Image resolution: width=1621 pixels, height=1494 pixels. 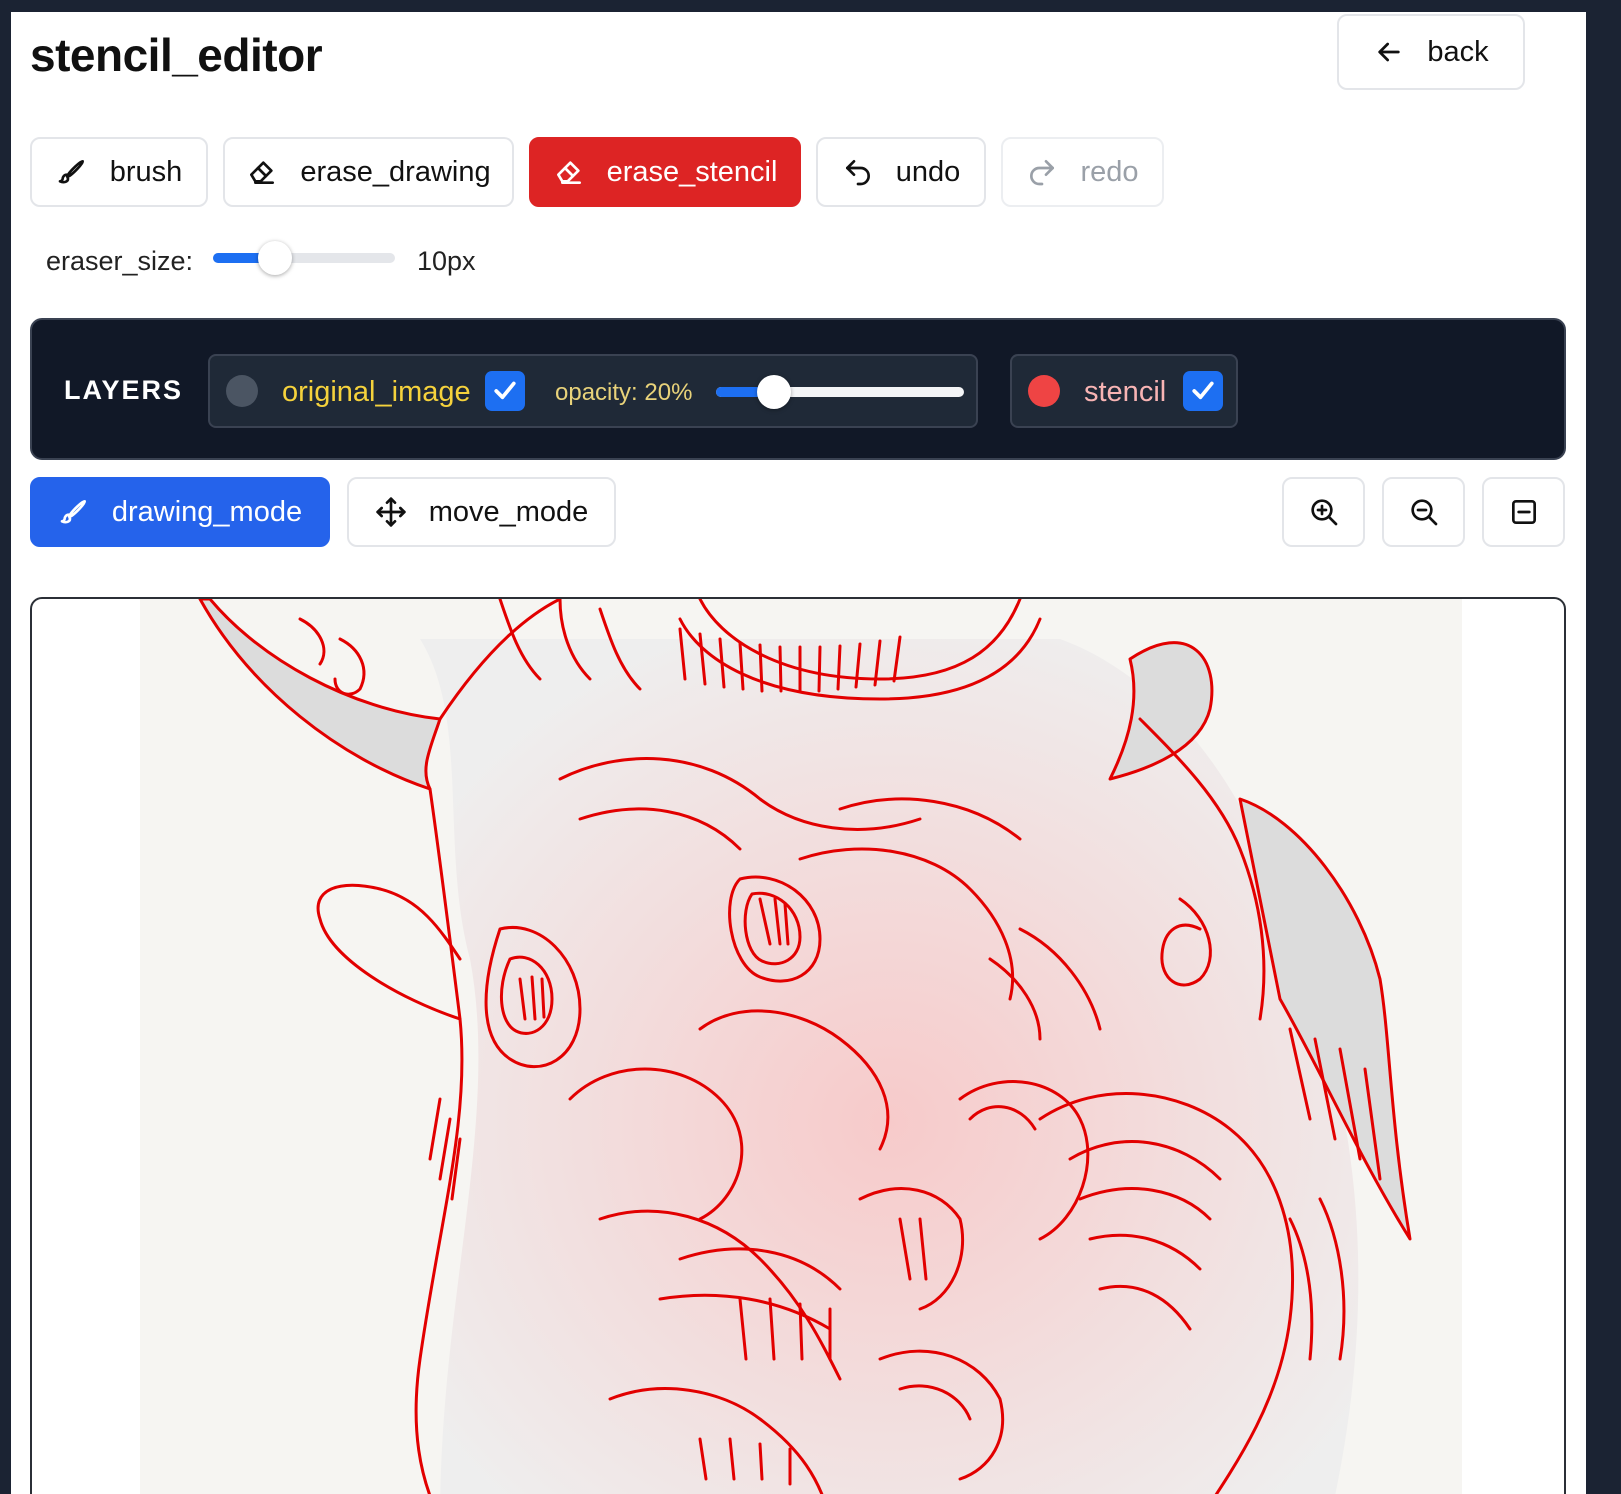 I want to click on layer-name: stencil, so click(x=1125, y=392).